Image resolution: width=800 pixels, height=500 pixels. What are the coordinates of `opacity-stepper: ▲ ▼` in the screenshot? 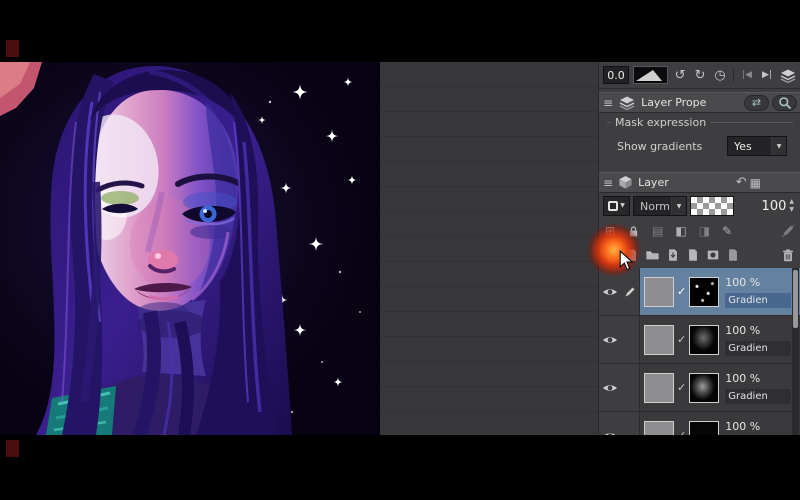 It's located at (791, 206).